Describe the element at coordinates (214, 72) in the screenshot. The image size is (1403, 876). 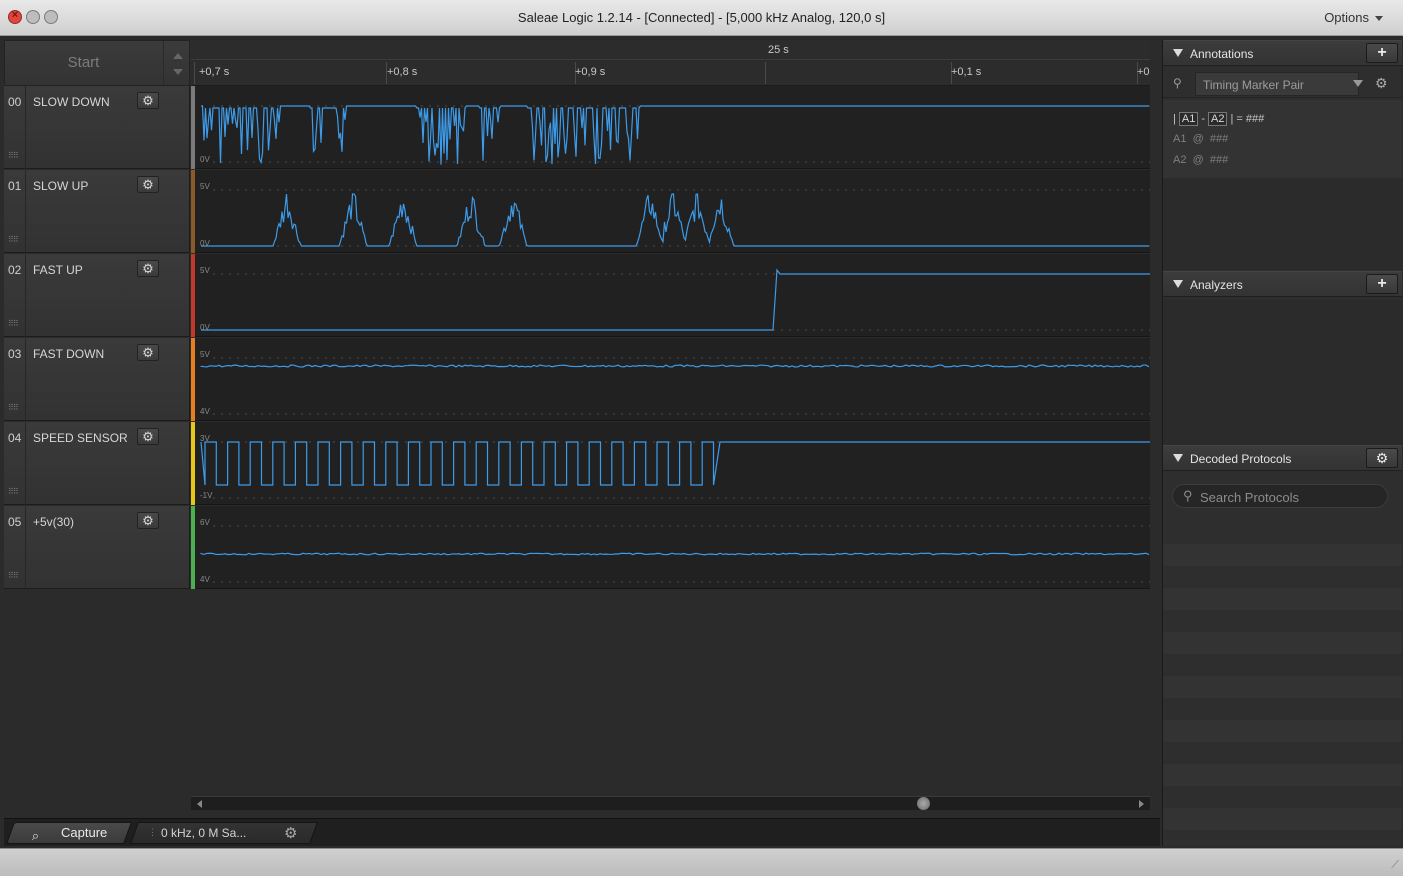
I see `tick-label: +0,7 s` at that location.